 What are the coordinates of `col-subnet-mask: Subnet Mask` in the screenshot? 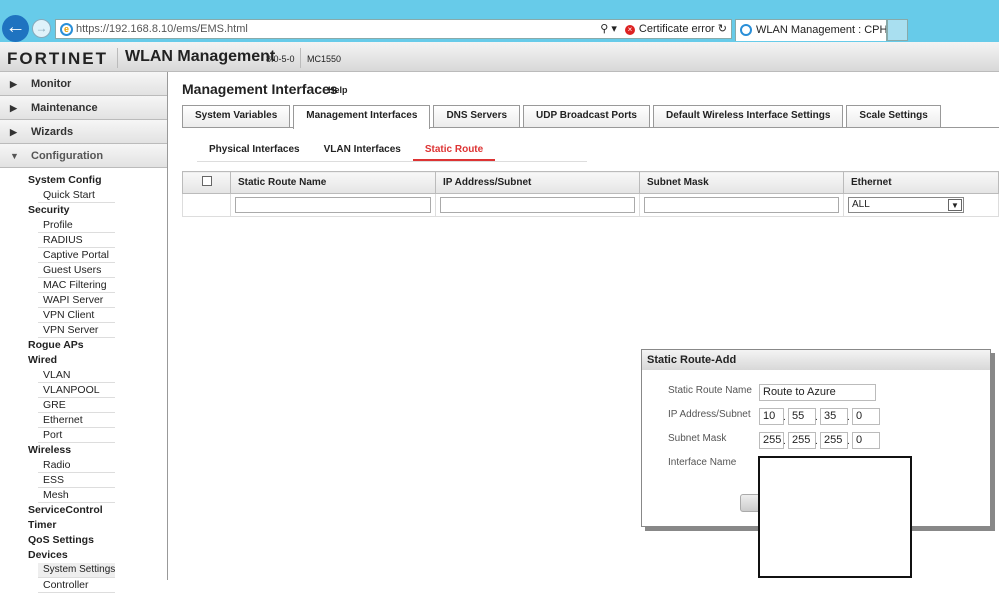 It's located at (741, 182).